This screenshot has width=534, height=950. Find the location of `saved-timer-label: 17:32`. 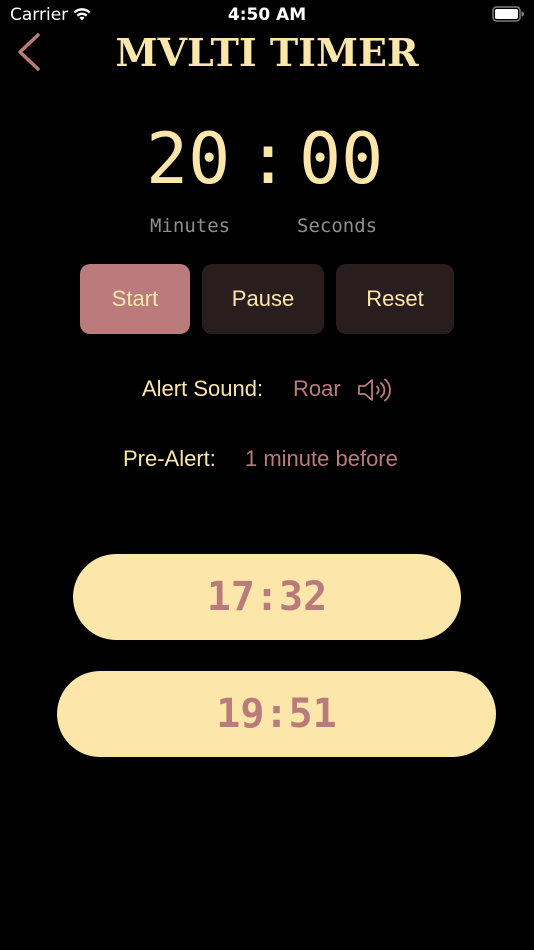

saved-timer-label: 17:32 is located at coordinates (267, 597).